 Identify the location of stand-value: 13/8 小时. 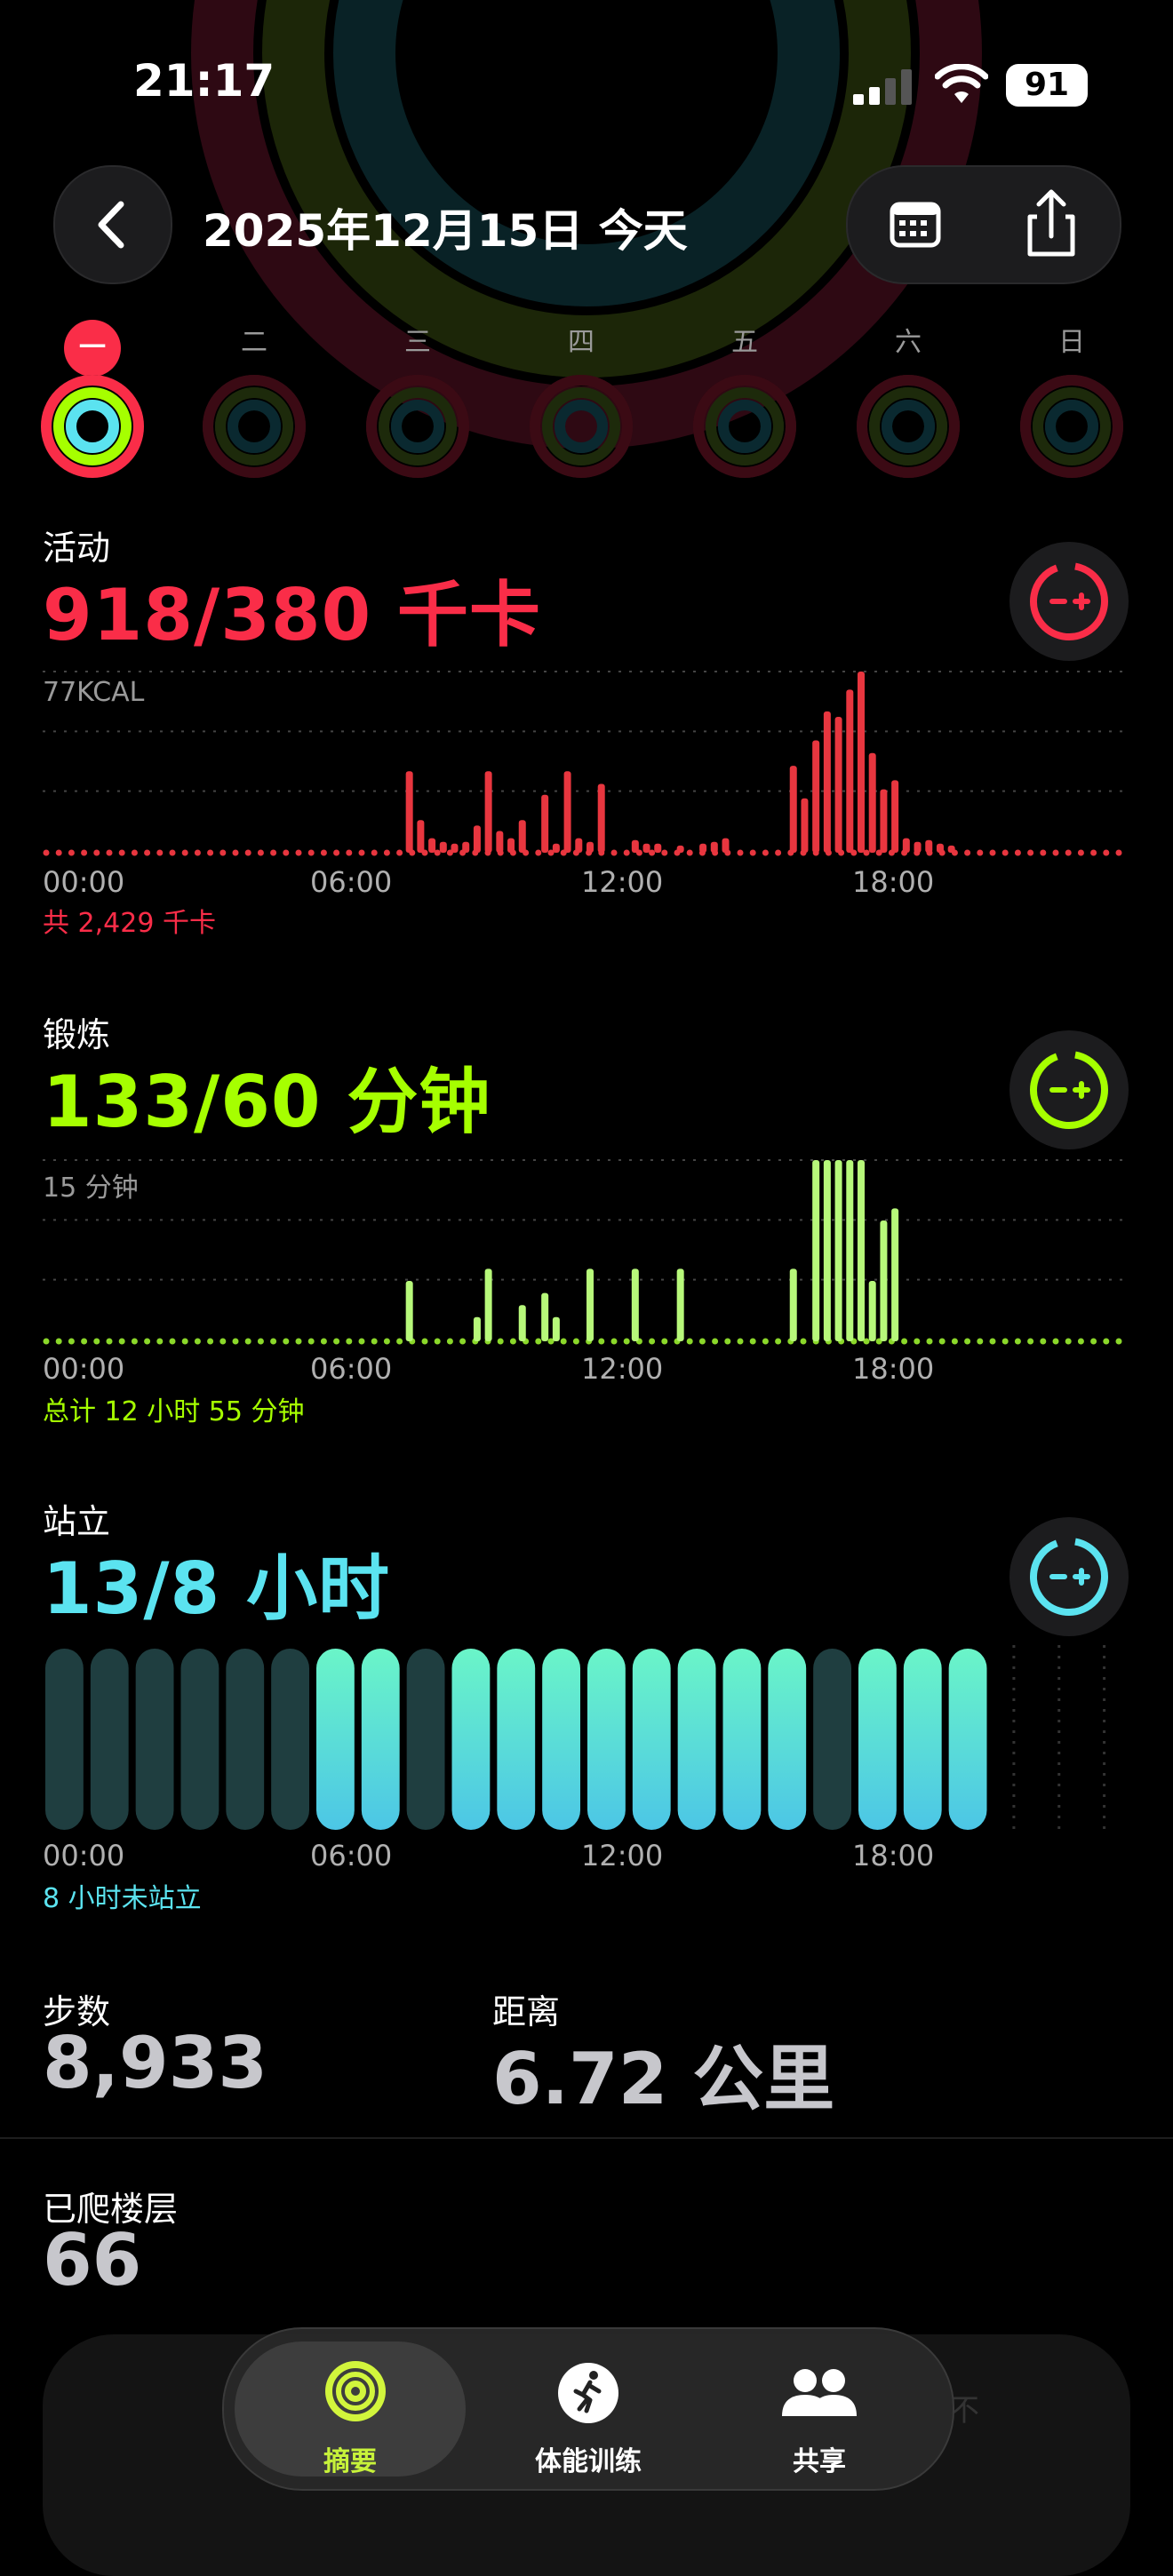
(217, 1588).